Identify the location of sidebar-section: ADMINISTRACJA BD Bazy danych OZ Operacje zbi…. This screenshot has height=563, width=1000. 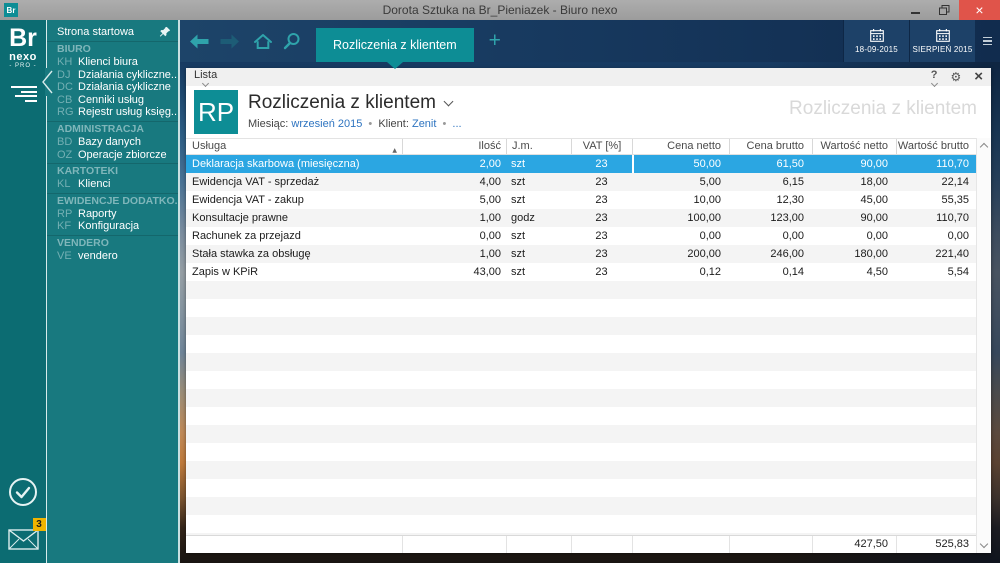
(112, 141).